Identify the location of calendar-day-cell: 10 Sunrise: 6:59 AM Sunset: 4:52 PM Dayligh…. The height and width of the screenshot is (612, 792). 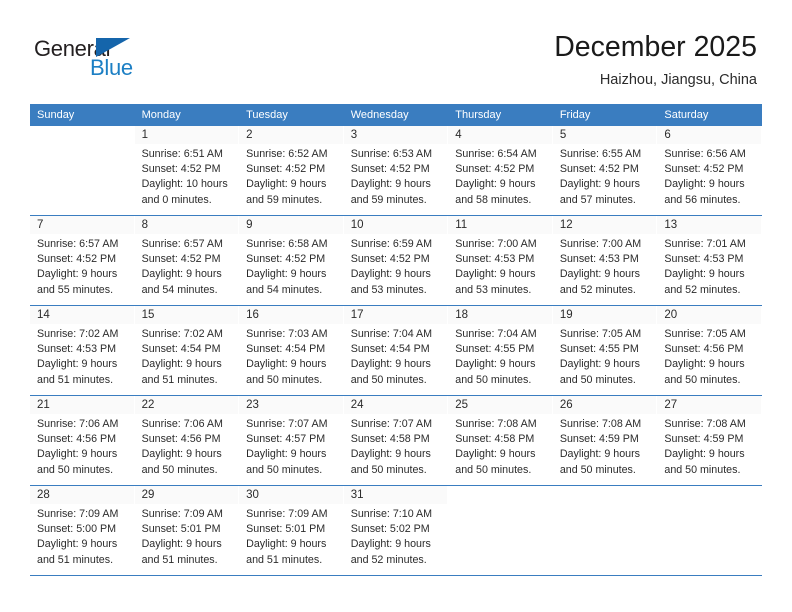
(396, 260).